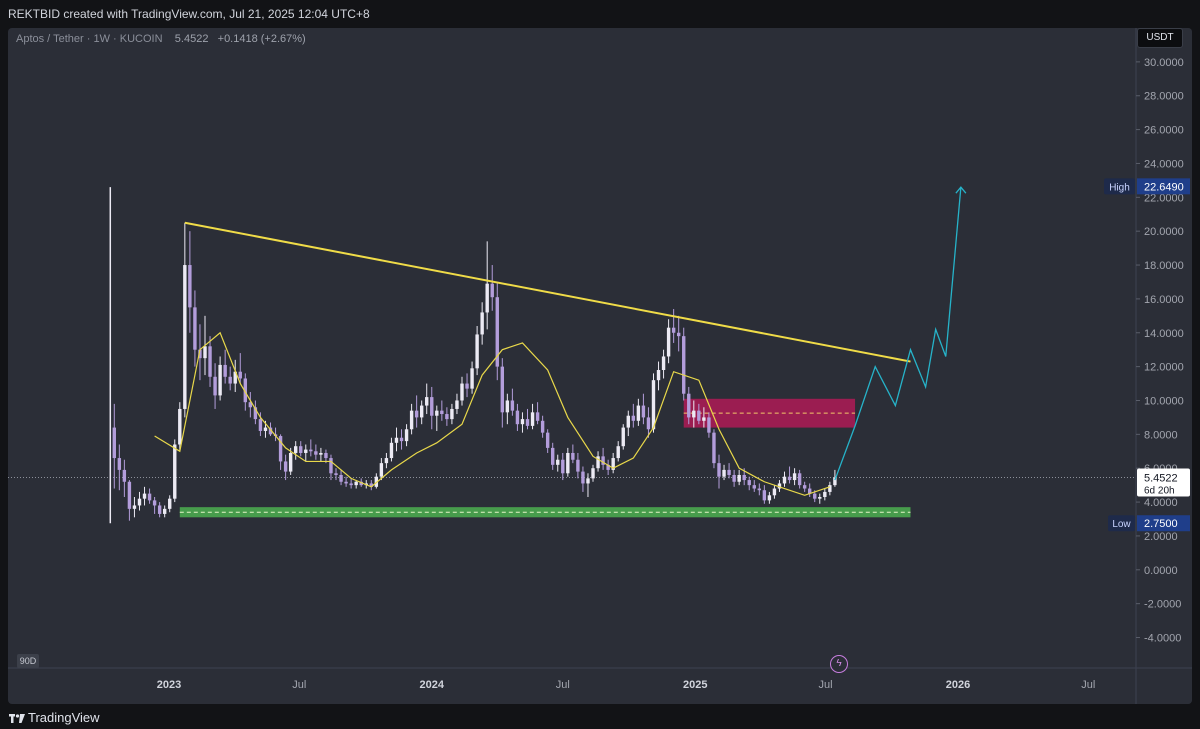 This screenshot has height=729, width=1200. Describe the element at coordinates (1164, 187) in the screenshot. I see `high-price-value: 22.6490` at that location.